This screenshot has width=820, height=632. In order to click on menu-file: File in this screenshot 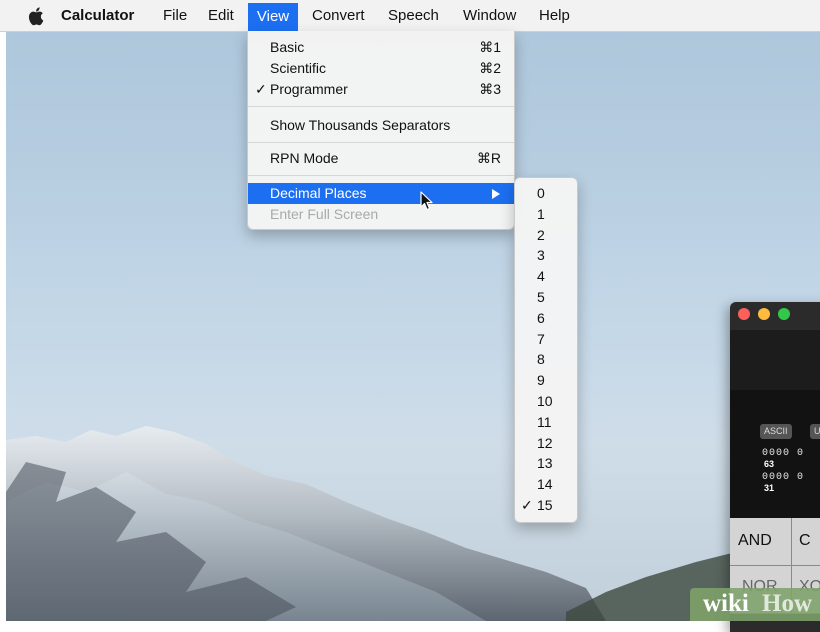, I will do `click(175, 15)`.